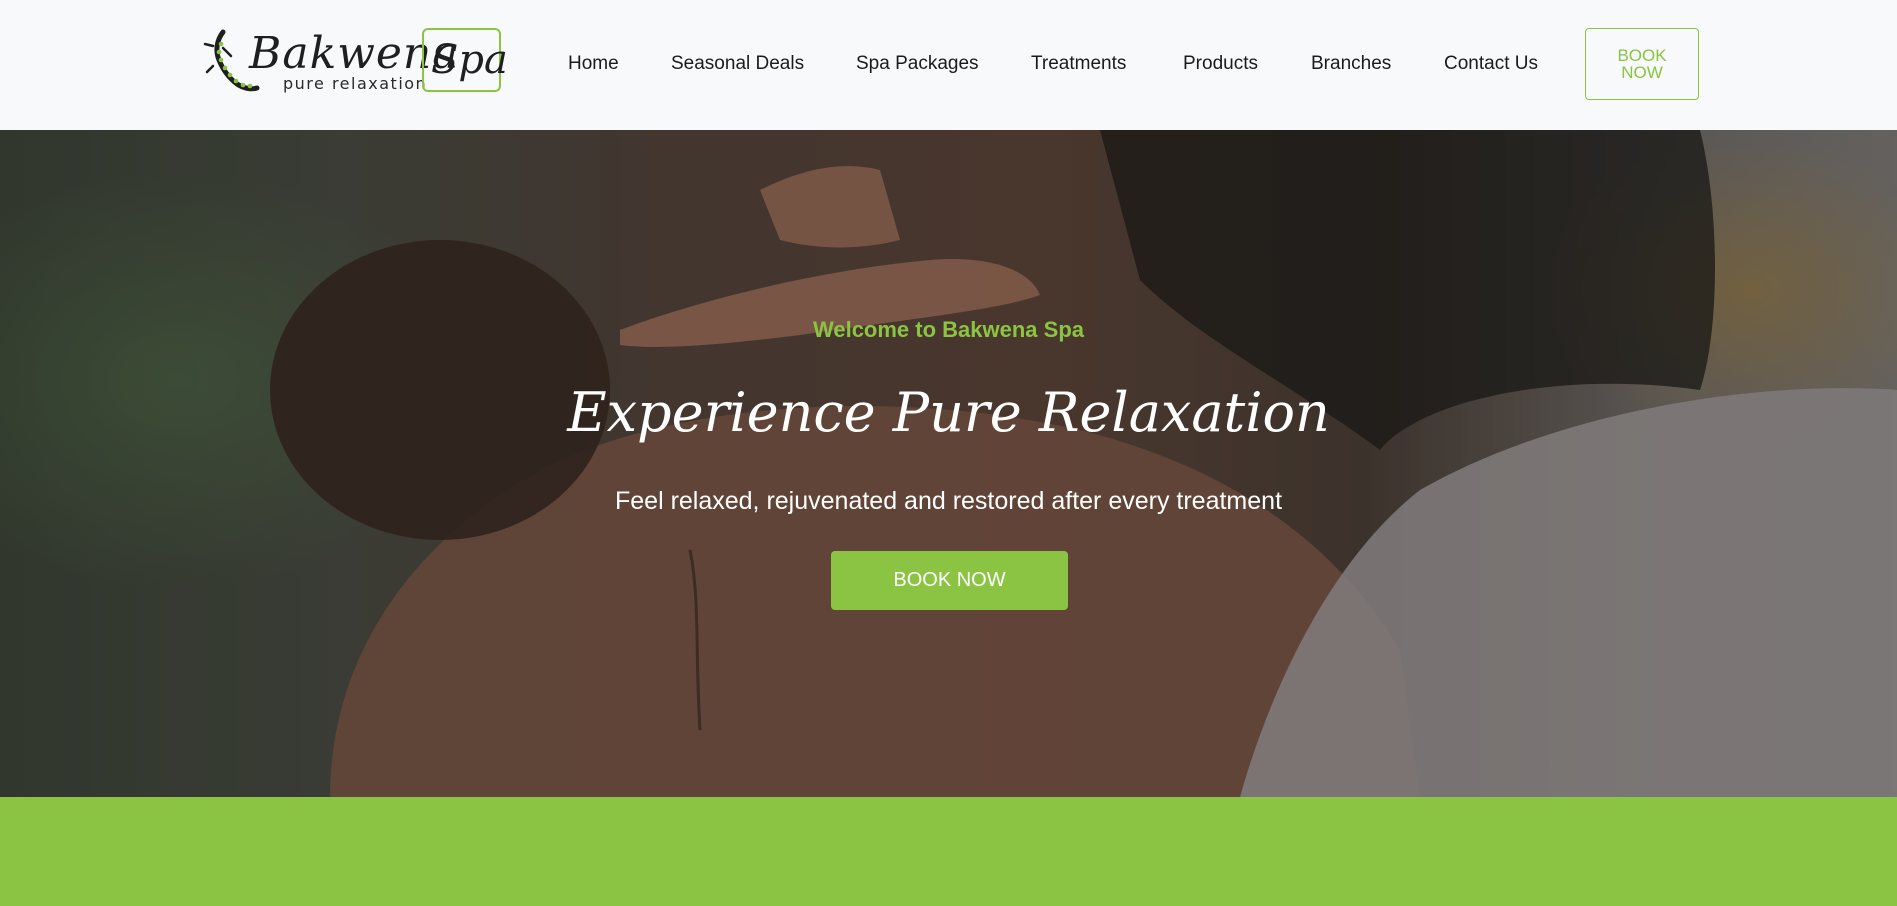 The width and height of the screenshot is (1897, 906). Describe the element at coordinates (948, 412) in the screenshot. I see `hero-title: Experience Pure Relaxation` at that location.